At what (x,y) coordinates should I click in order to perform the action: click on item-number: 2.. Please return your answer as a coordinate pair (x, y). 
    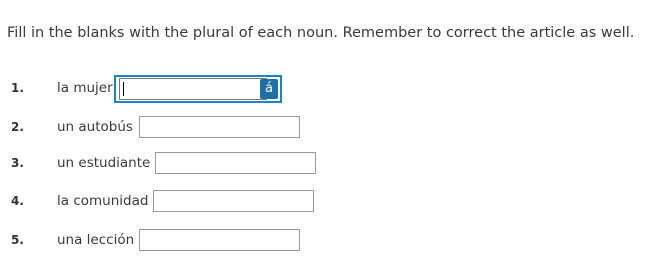
    Looking at the image, I should click on (17, 127).